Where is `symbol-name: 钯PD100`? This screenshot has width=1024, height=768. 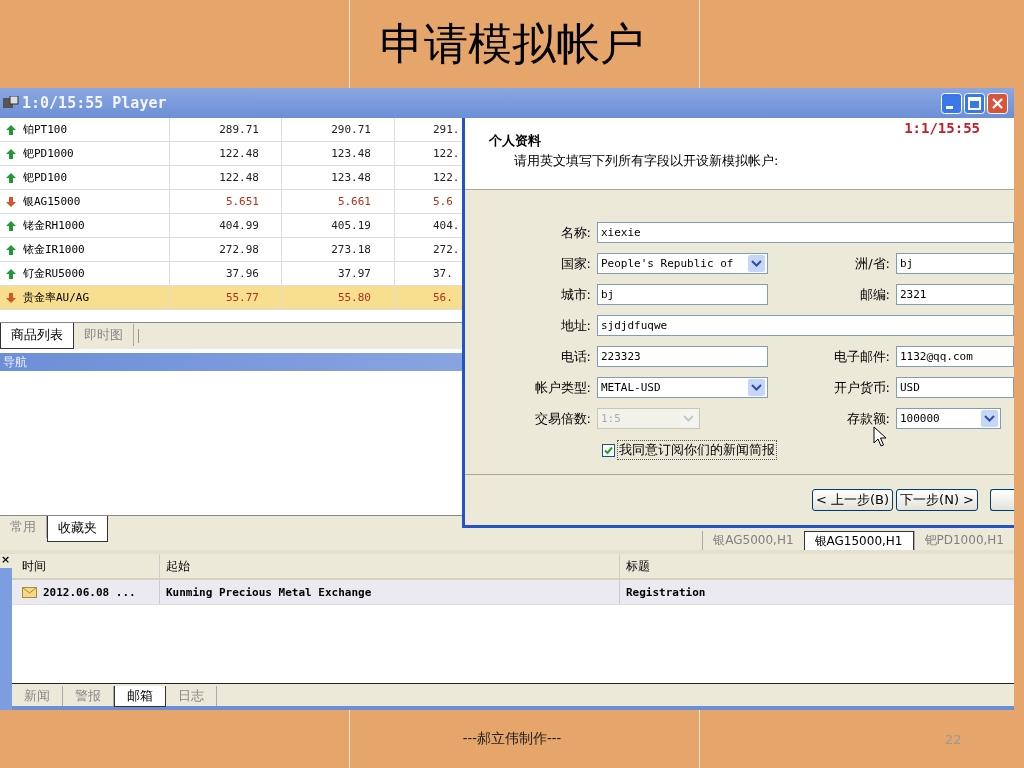 symbol-name: 钯PD100 is located at coordinates (45, 177).